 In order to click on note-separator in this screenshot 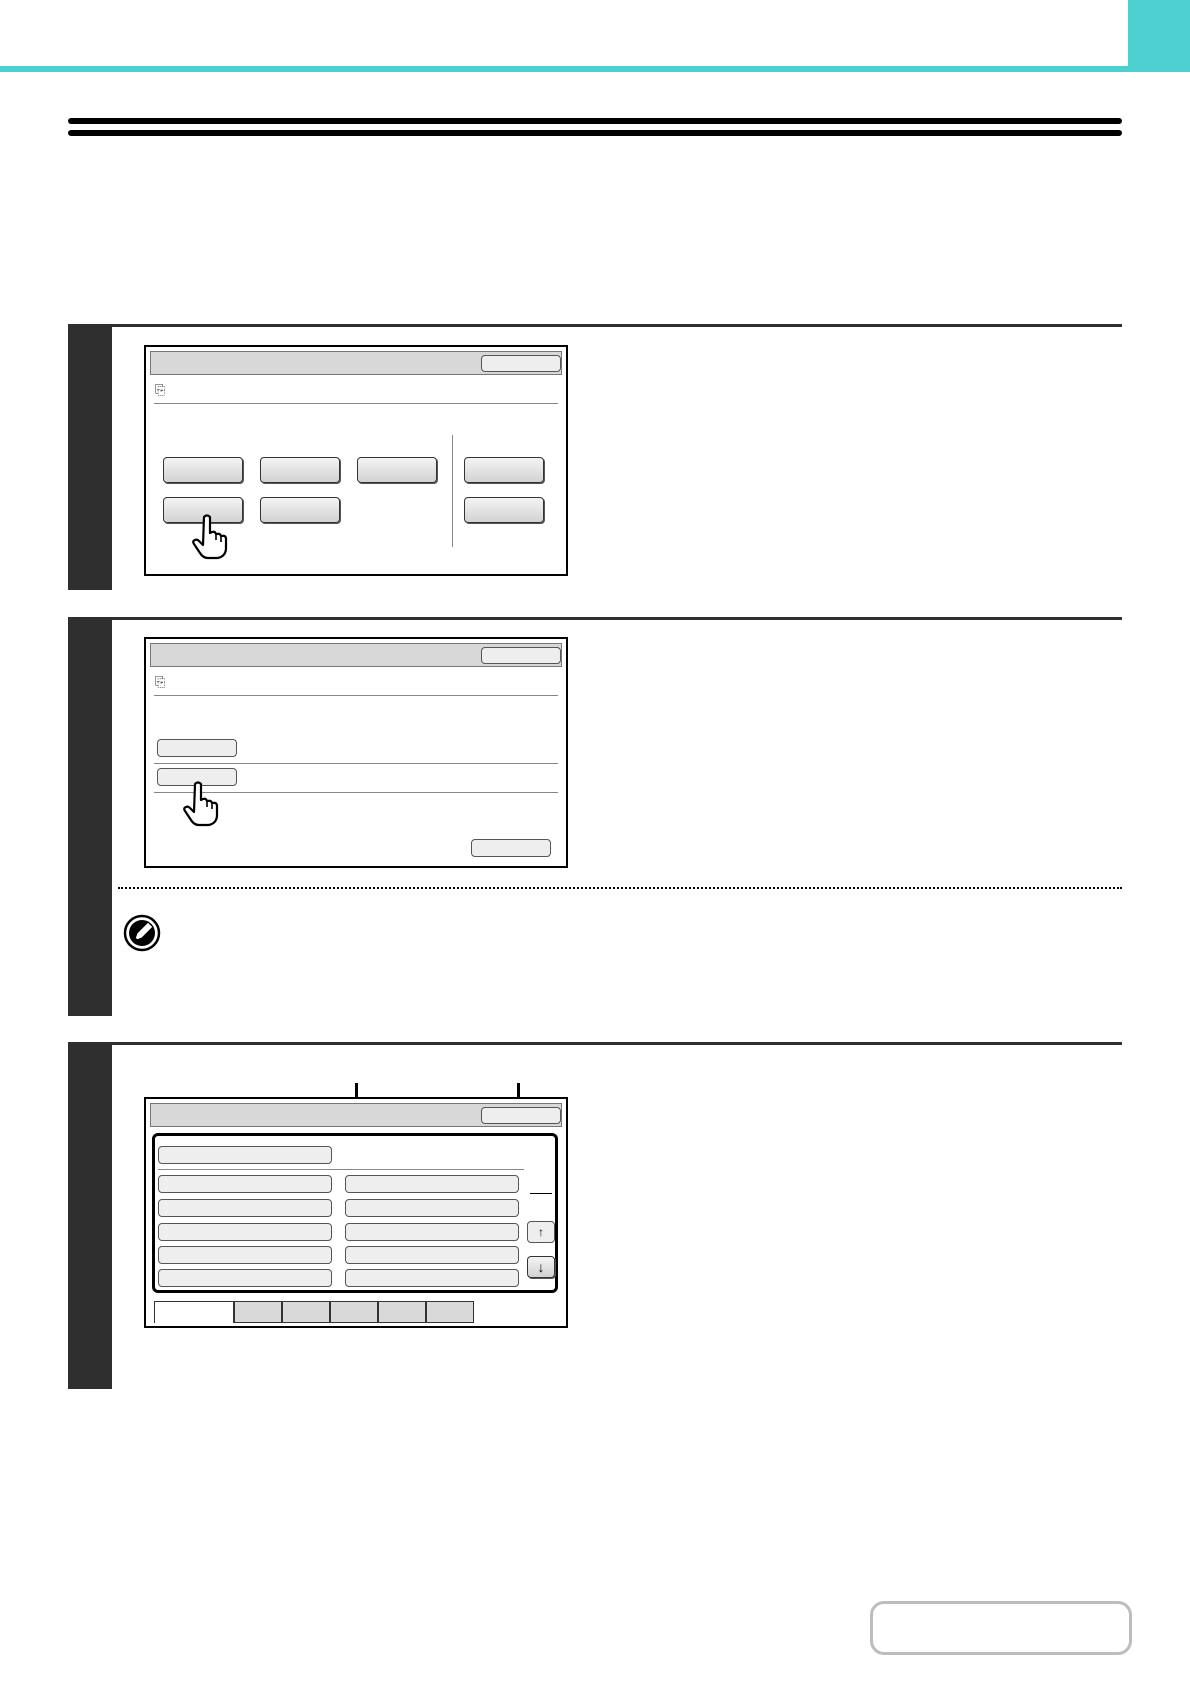, I will do `click(620, 888)`.